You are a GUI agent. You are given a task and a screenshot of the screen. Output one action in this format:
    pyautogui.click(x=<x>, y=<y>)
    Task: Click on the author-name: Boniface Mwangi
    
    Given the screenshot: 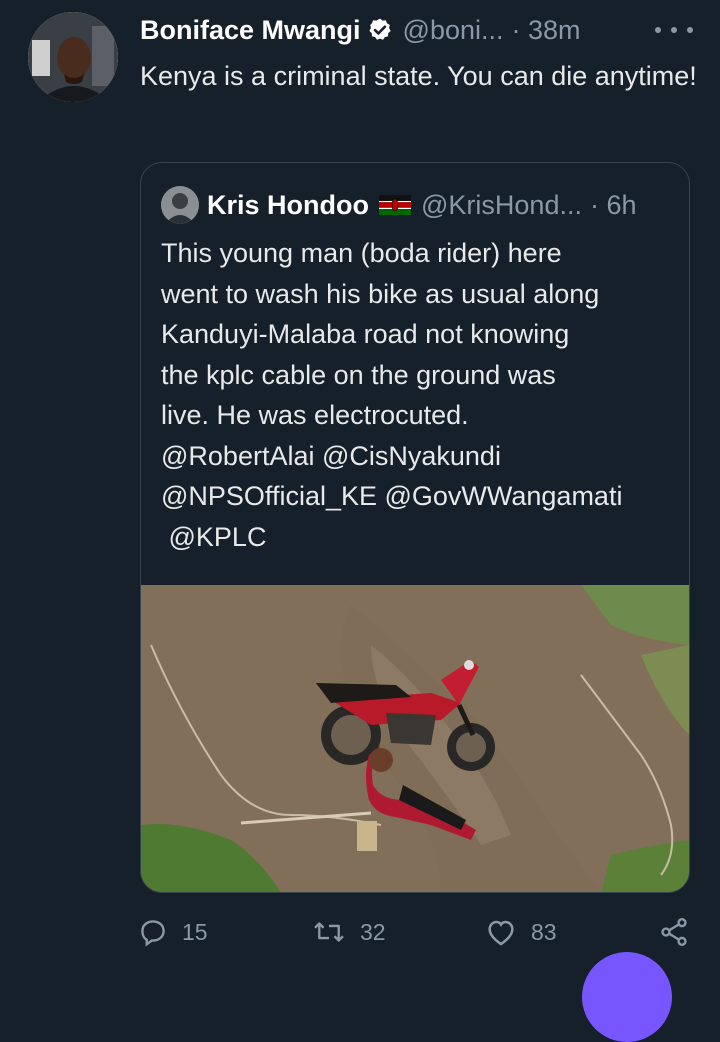 What is the action you would take?
    pyautogui.click(x=250, y=30)
    